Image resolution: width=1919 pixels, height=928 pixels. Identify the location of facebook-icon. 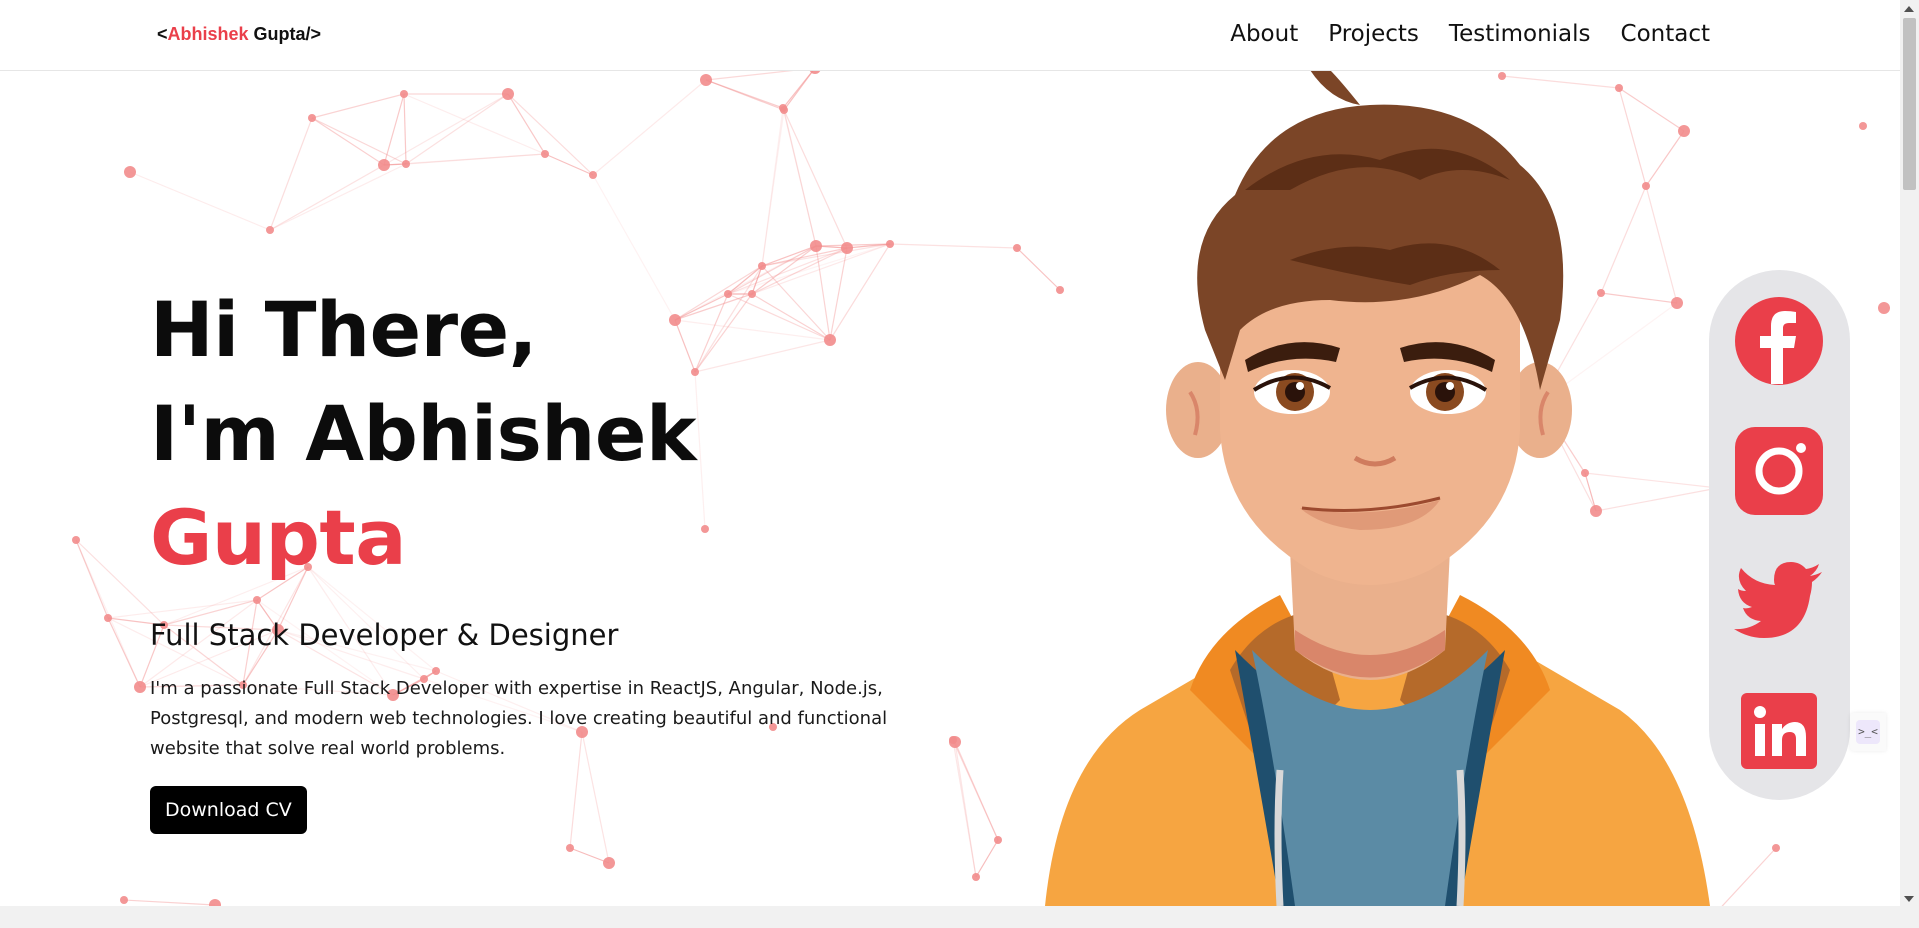
(1779, 341).